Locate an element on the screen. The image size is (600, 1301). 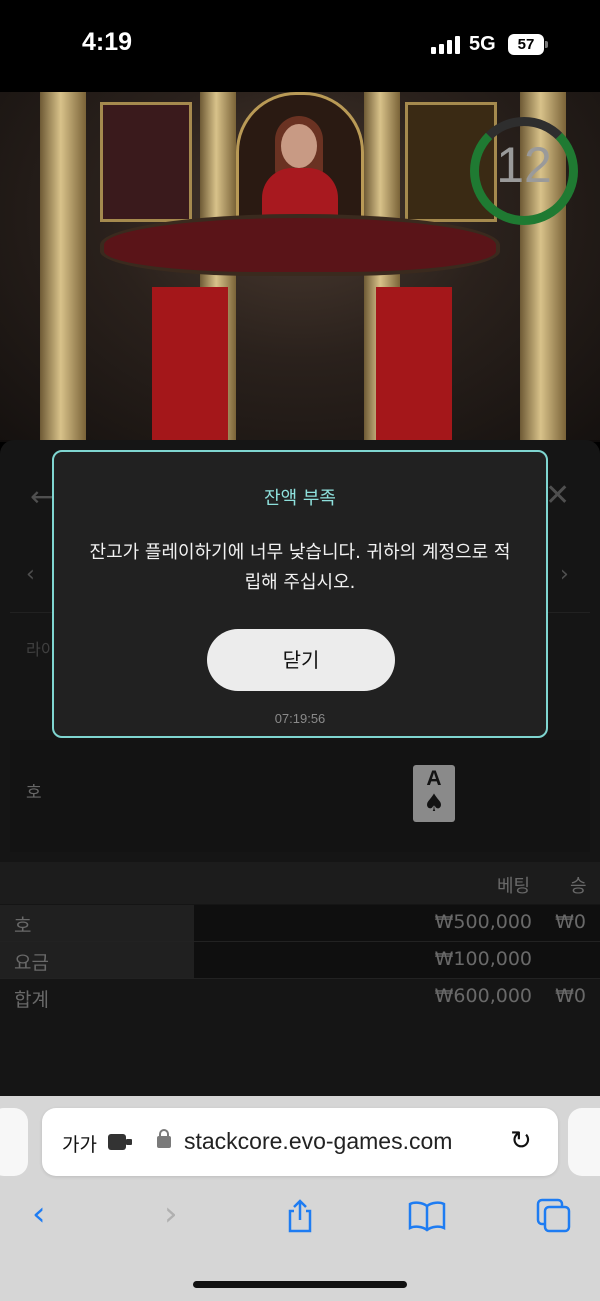
bookmarks-icon is located at coordinates (427, 1216).